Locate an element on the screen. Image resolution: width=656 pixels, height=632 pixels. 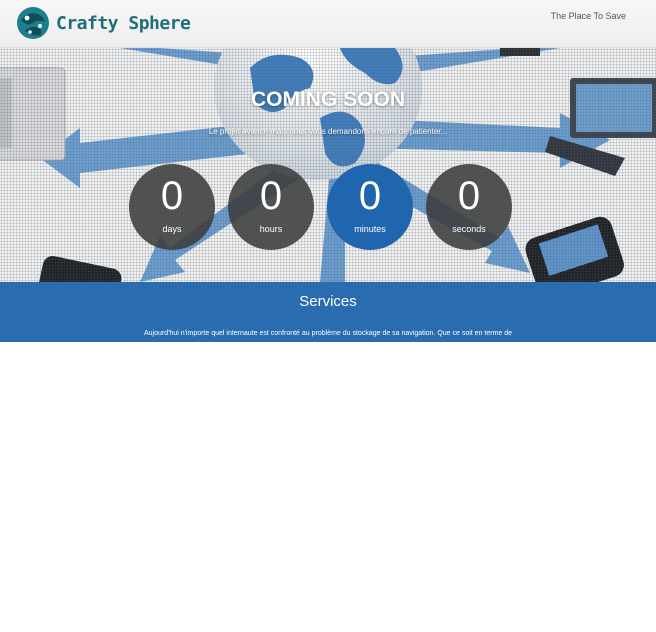
countdown-hours: 0 hours is located at coordinates (271, 207).